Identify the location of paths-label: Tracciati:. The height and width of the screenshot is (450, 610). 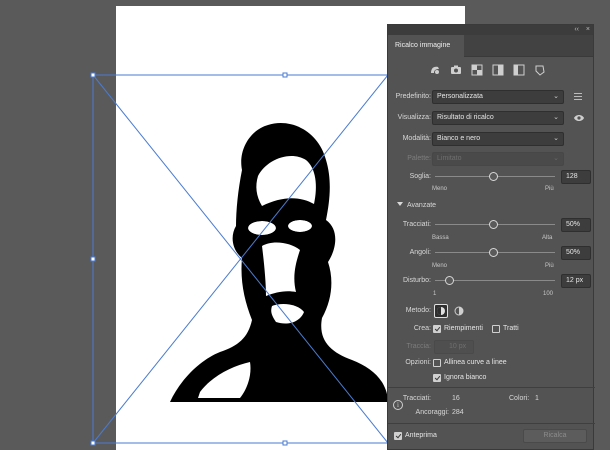
(416, 224).